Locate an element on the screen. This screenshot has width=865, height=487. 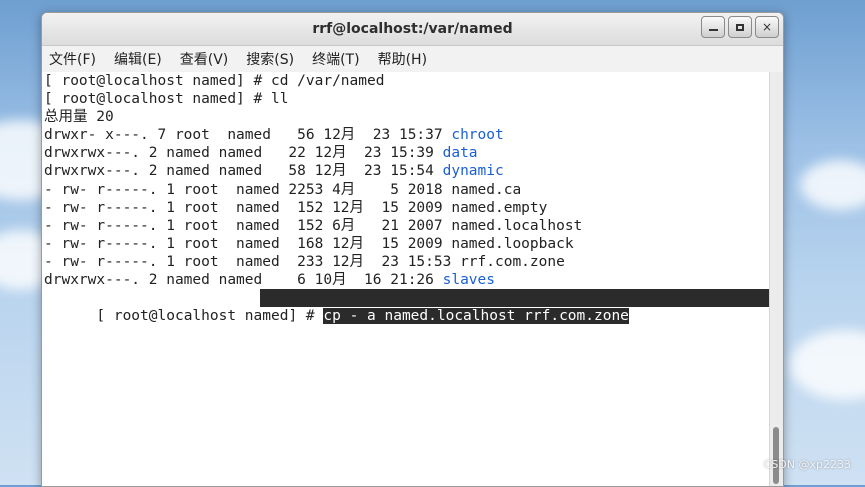
cursor is located at coordinates (633, 316).